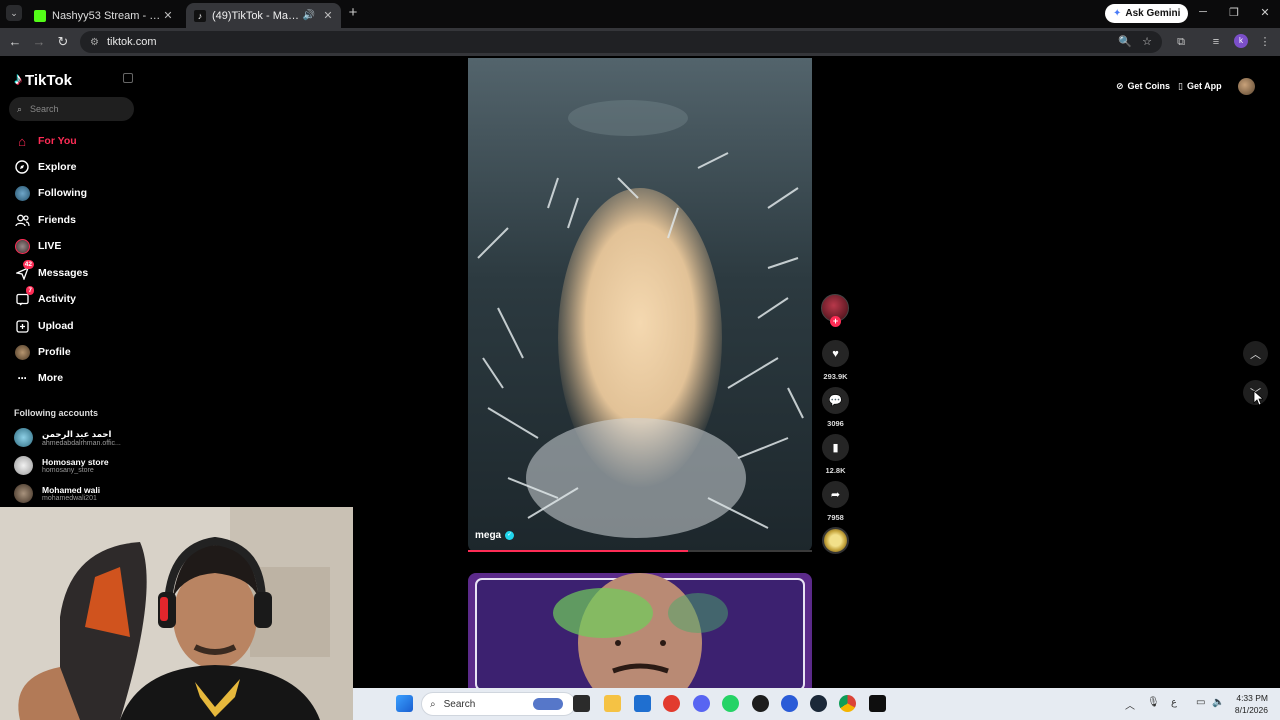  Describe the element at coordinates (44, 326) in the screenshot. I see `nav-upload: Upload` at that location.